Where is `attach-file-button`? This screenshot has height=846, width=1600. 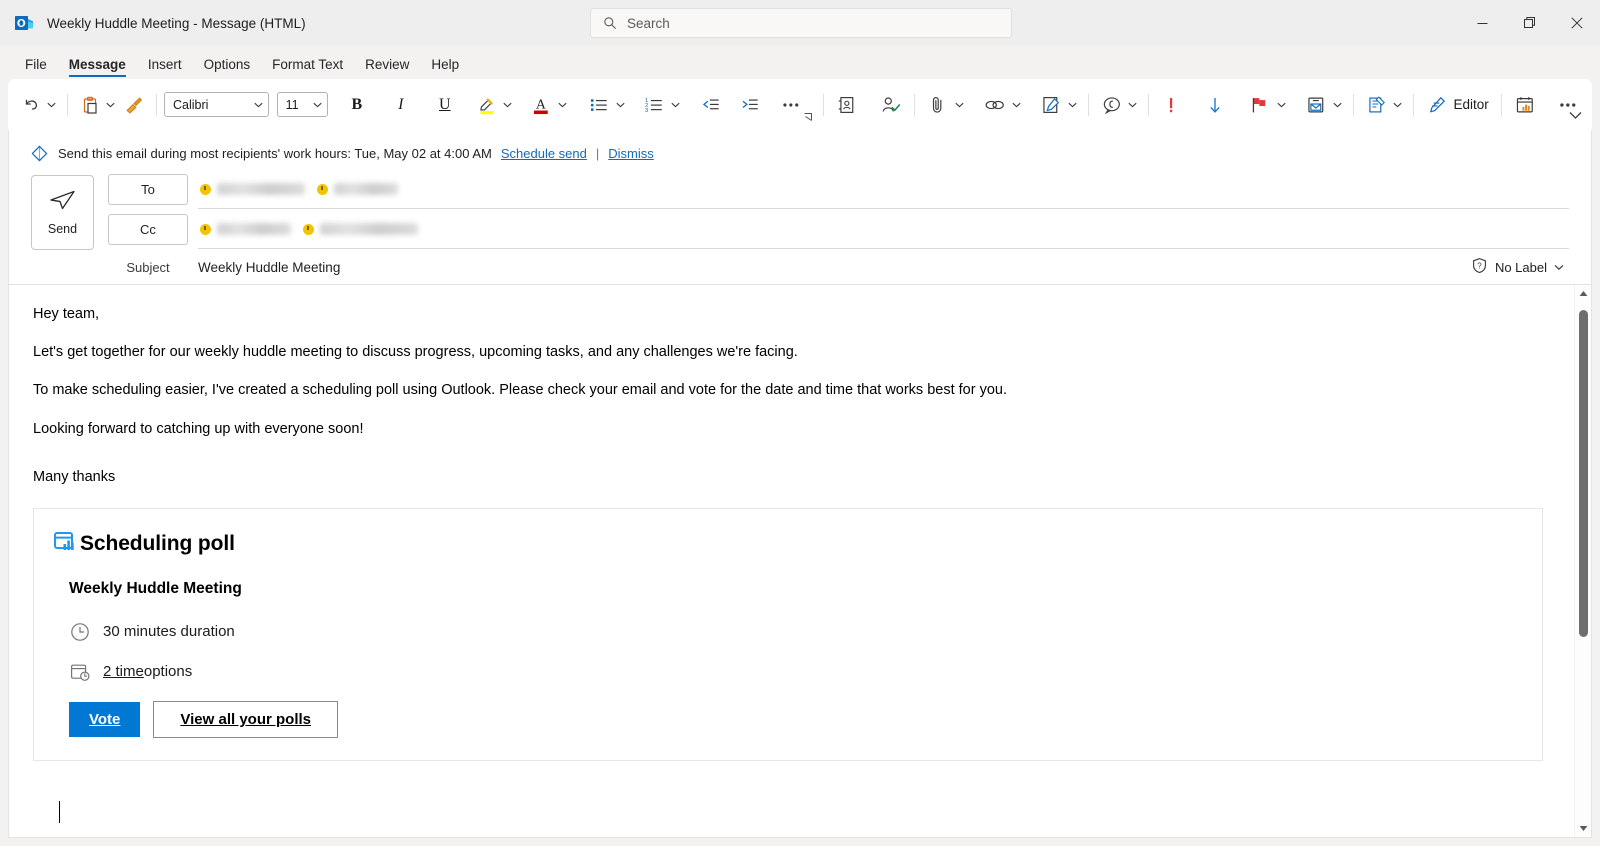
attach-file-button is located at coordinates (938, 105).